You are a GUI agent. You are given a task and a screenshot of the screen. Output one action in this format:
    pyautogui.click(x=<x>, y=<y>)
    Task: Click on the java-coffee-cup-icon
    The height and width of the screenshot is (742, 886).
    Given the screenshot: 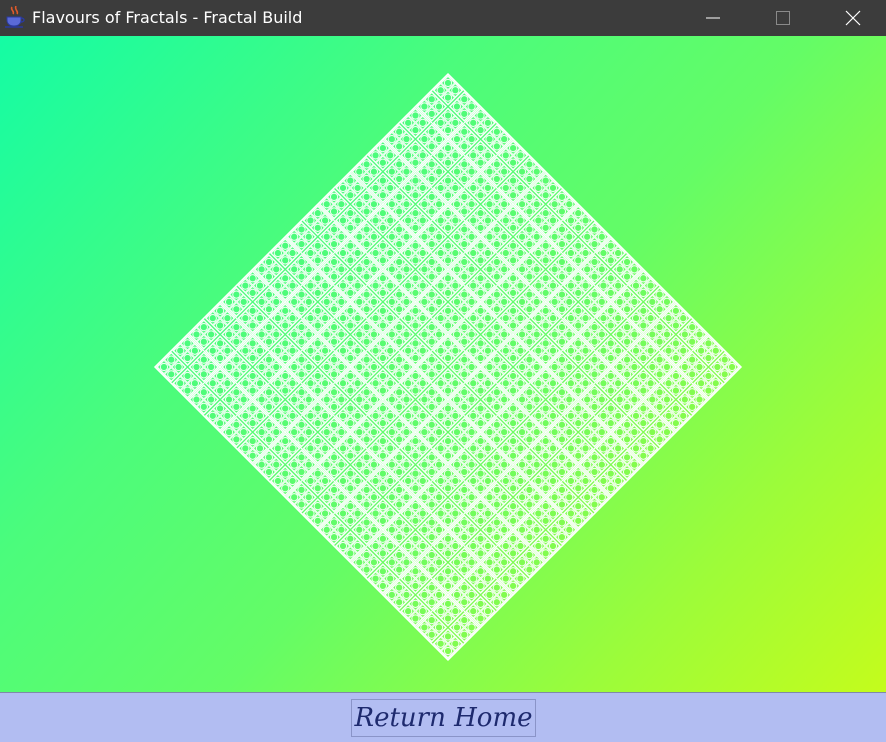 What is the action you would take?
    pyautogui.click(x=15, y=17)
    